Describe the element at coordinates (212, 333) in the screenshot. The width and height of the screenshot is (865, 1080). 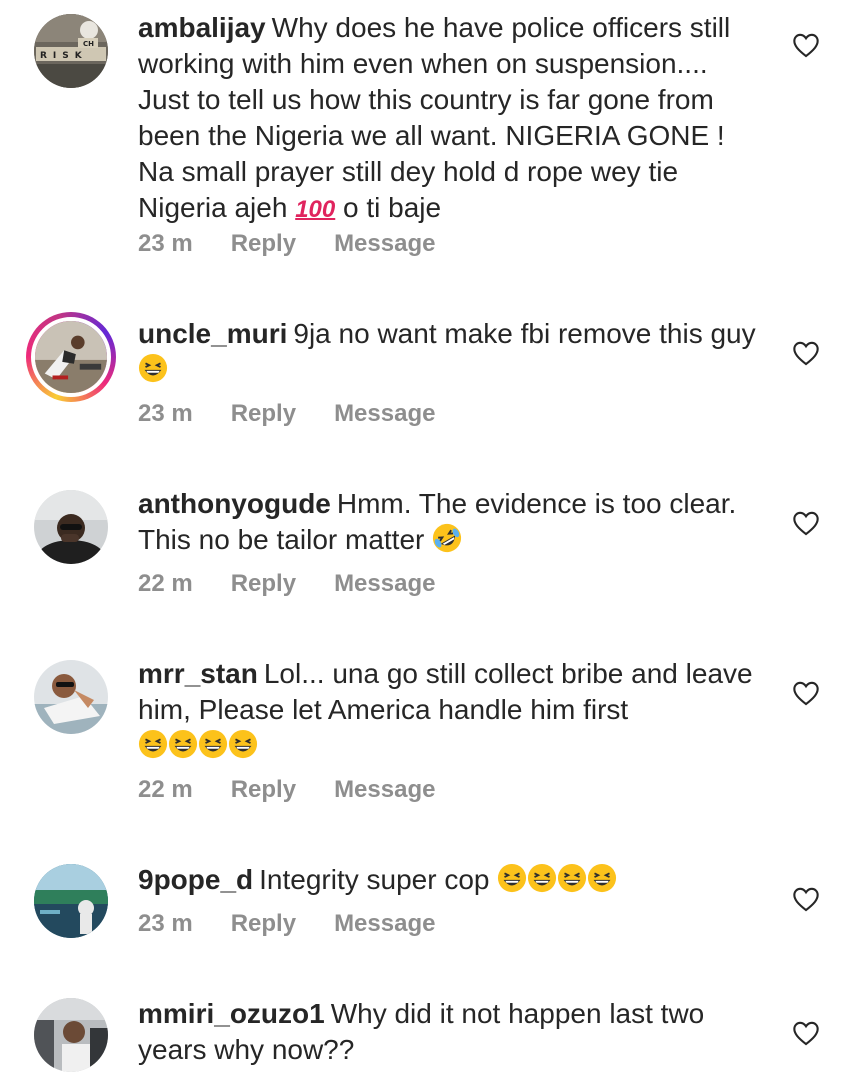
I see `comment-username: uncle_muri` at that location.